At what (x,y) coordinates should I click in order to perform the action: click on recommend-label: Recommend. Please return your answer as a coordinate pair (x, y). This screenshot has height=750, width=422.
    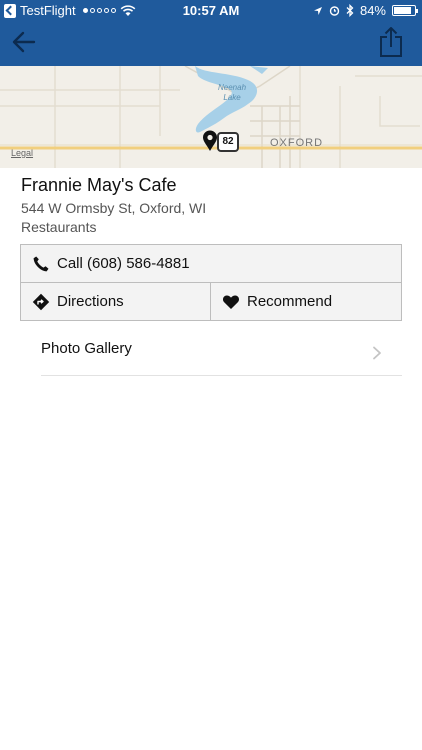
    Looking at the image, I should click on (290, 301).